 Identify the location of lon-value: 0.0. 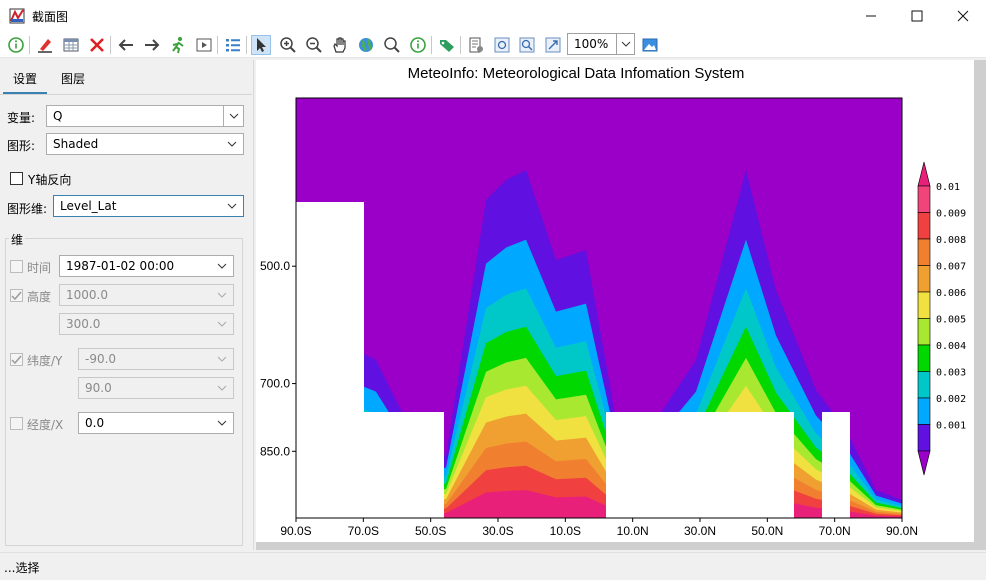
(95, 423).